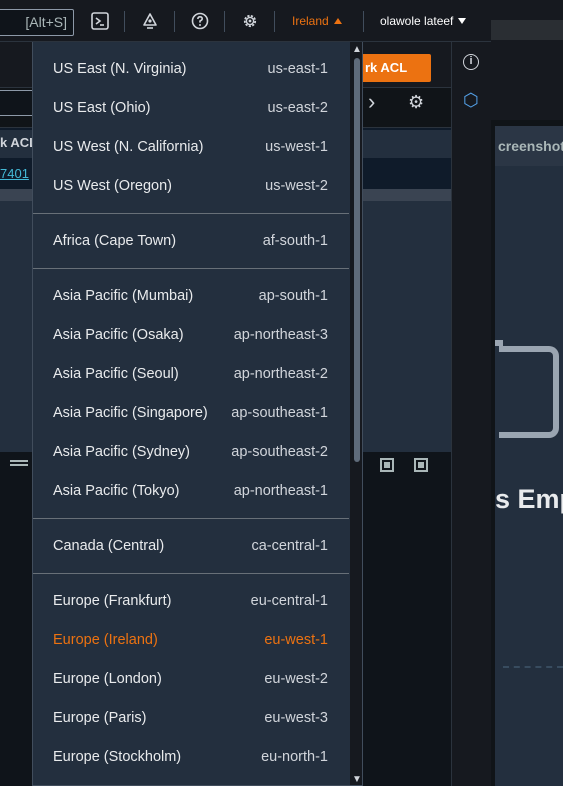 The height and width of the screenshot is (786, 563). I want to click on region-code: ap-northeast-2, so click(280, 374).